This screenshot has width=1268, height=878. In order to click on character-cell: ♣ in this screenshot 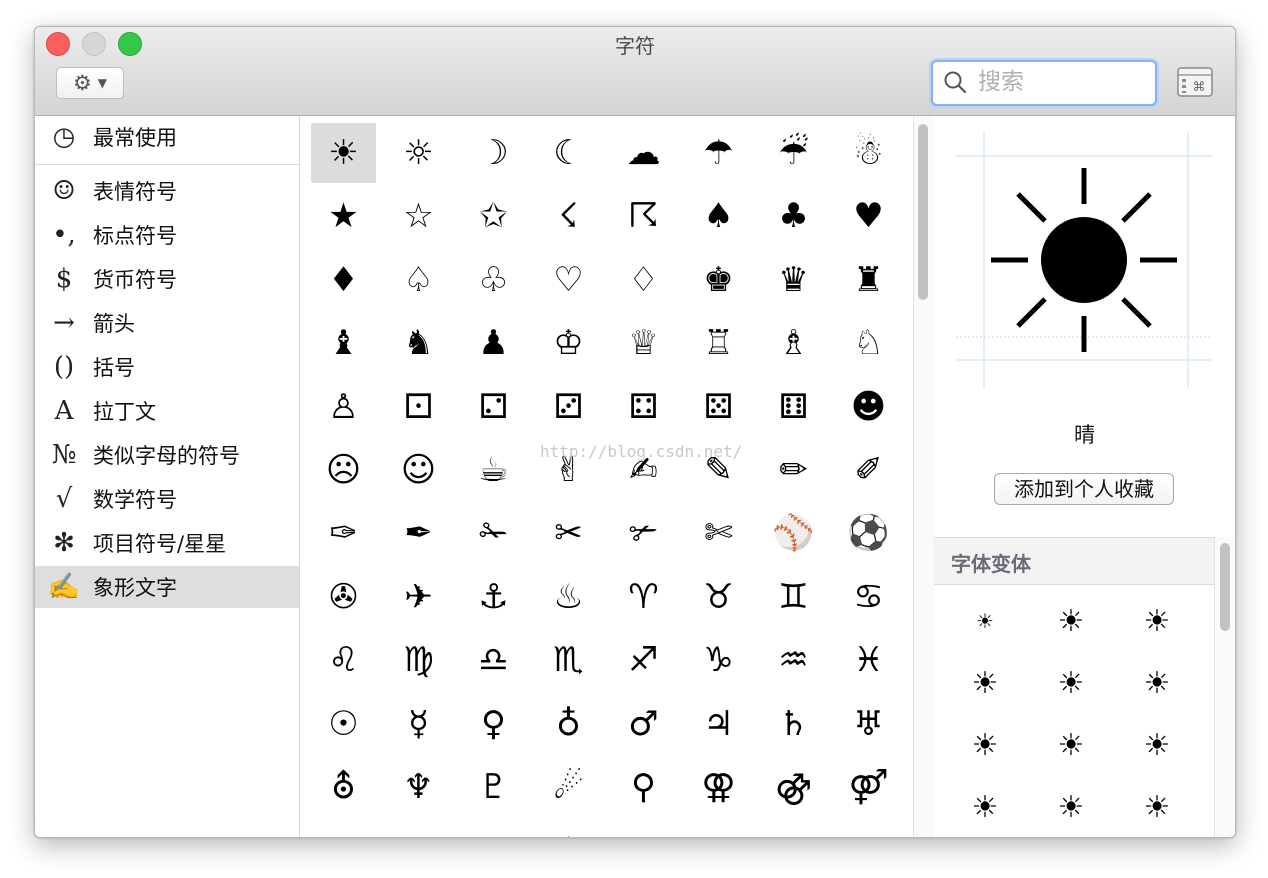, I will do `click(793, 216)`.